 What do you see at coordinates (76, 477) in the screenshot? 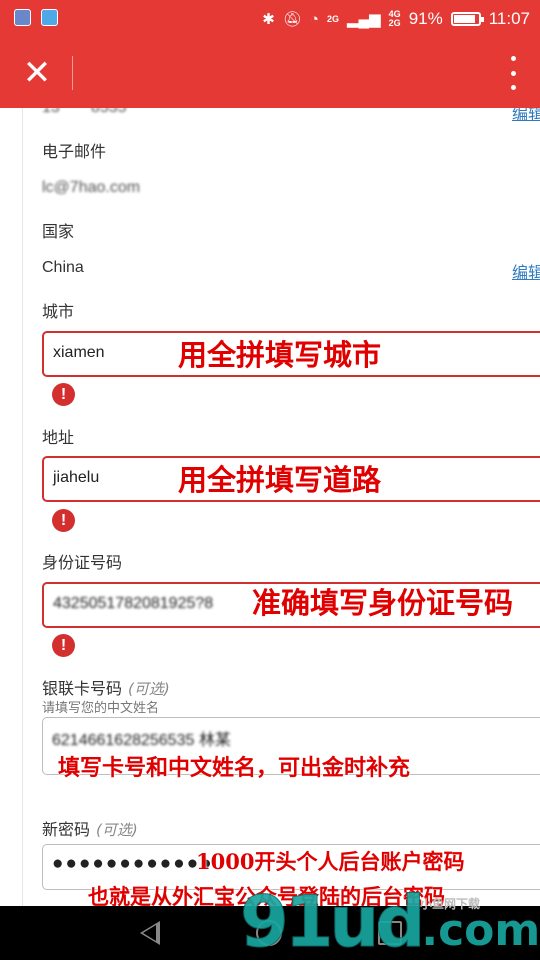
I see `address-input-value: jiahelu` at bounding box center [76, 477].